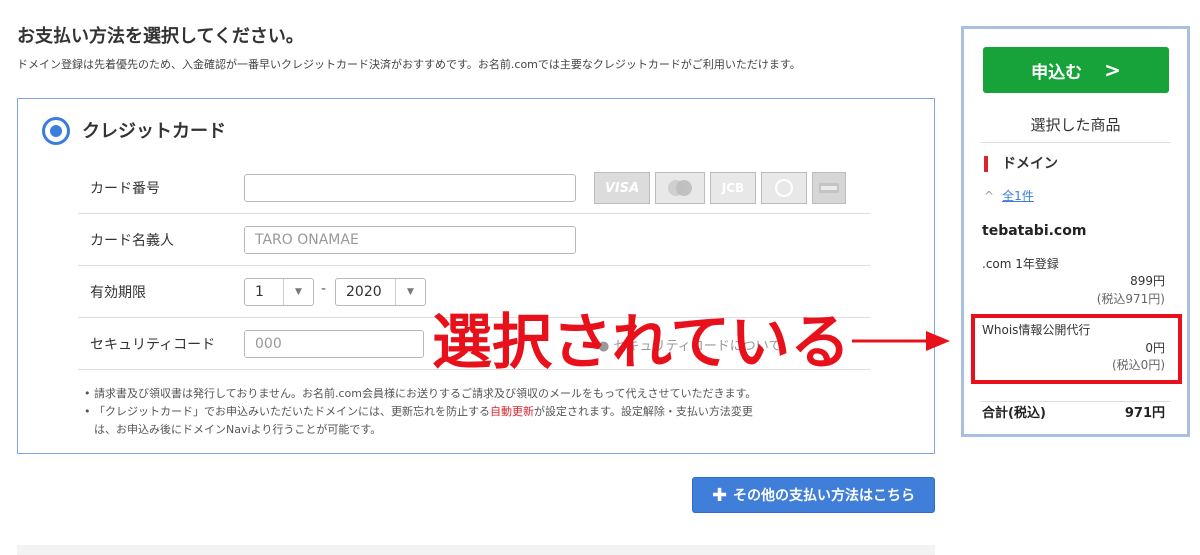  I want to click on auto-renew-link: 自動更新, so click(512, 411).